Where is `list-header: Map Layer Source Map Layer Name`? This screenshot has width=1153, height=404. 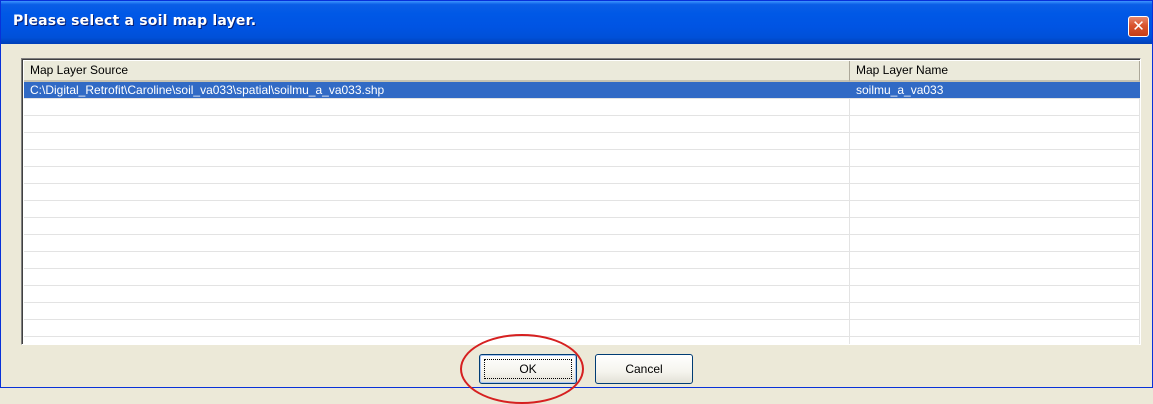 list-header: Map Layer Source Map Layer Name is located at coordinates (582, 71).